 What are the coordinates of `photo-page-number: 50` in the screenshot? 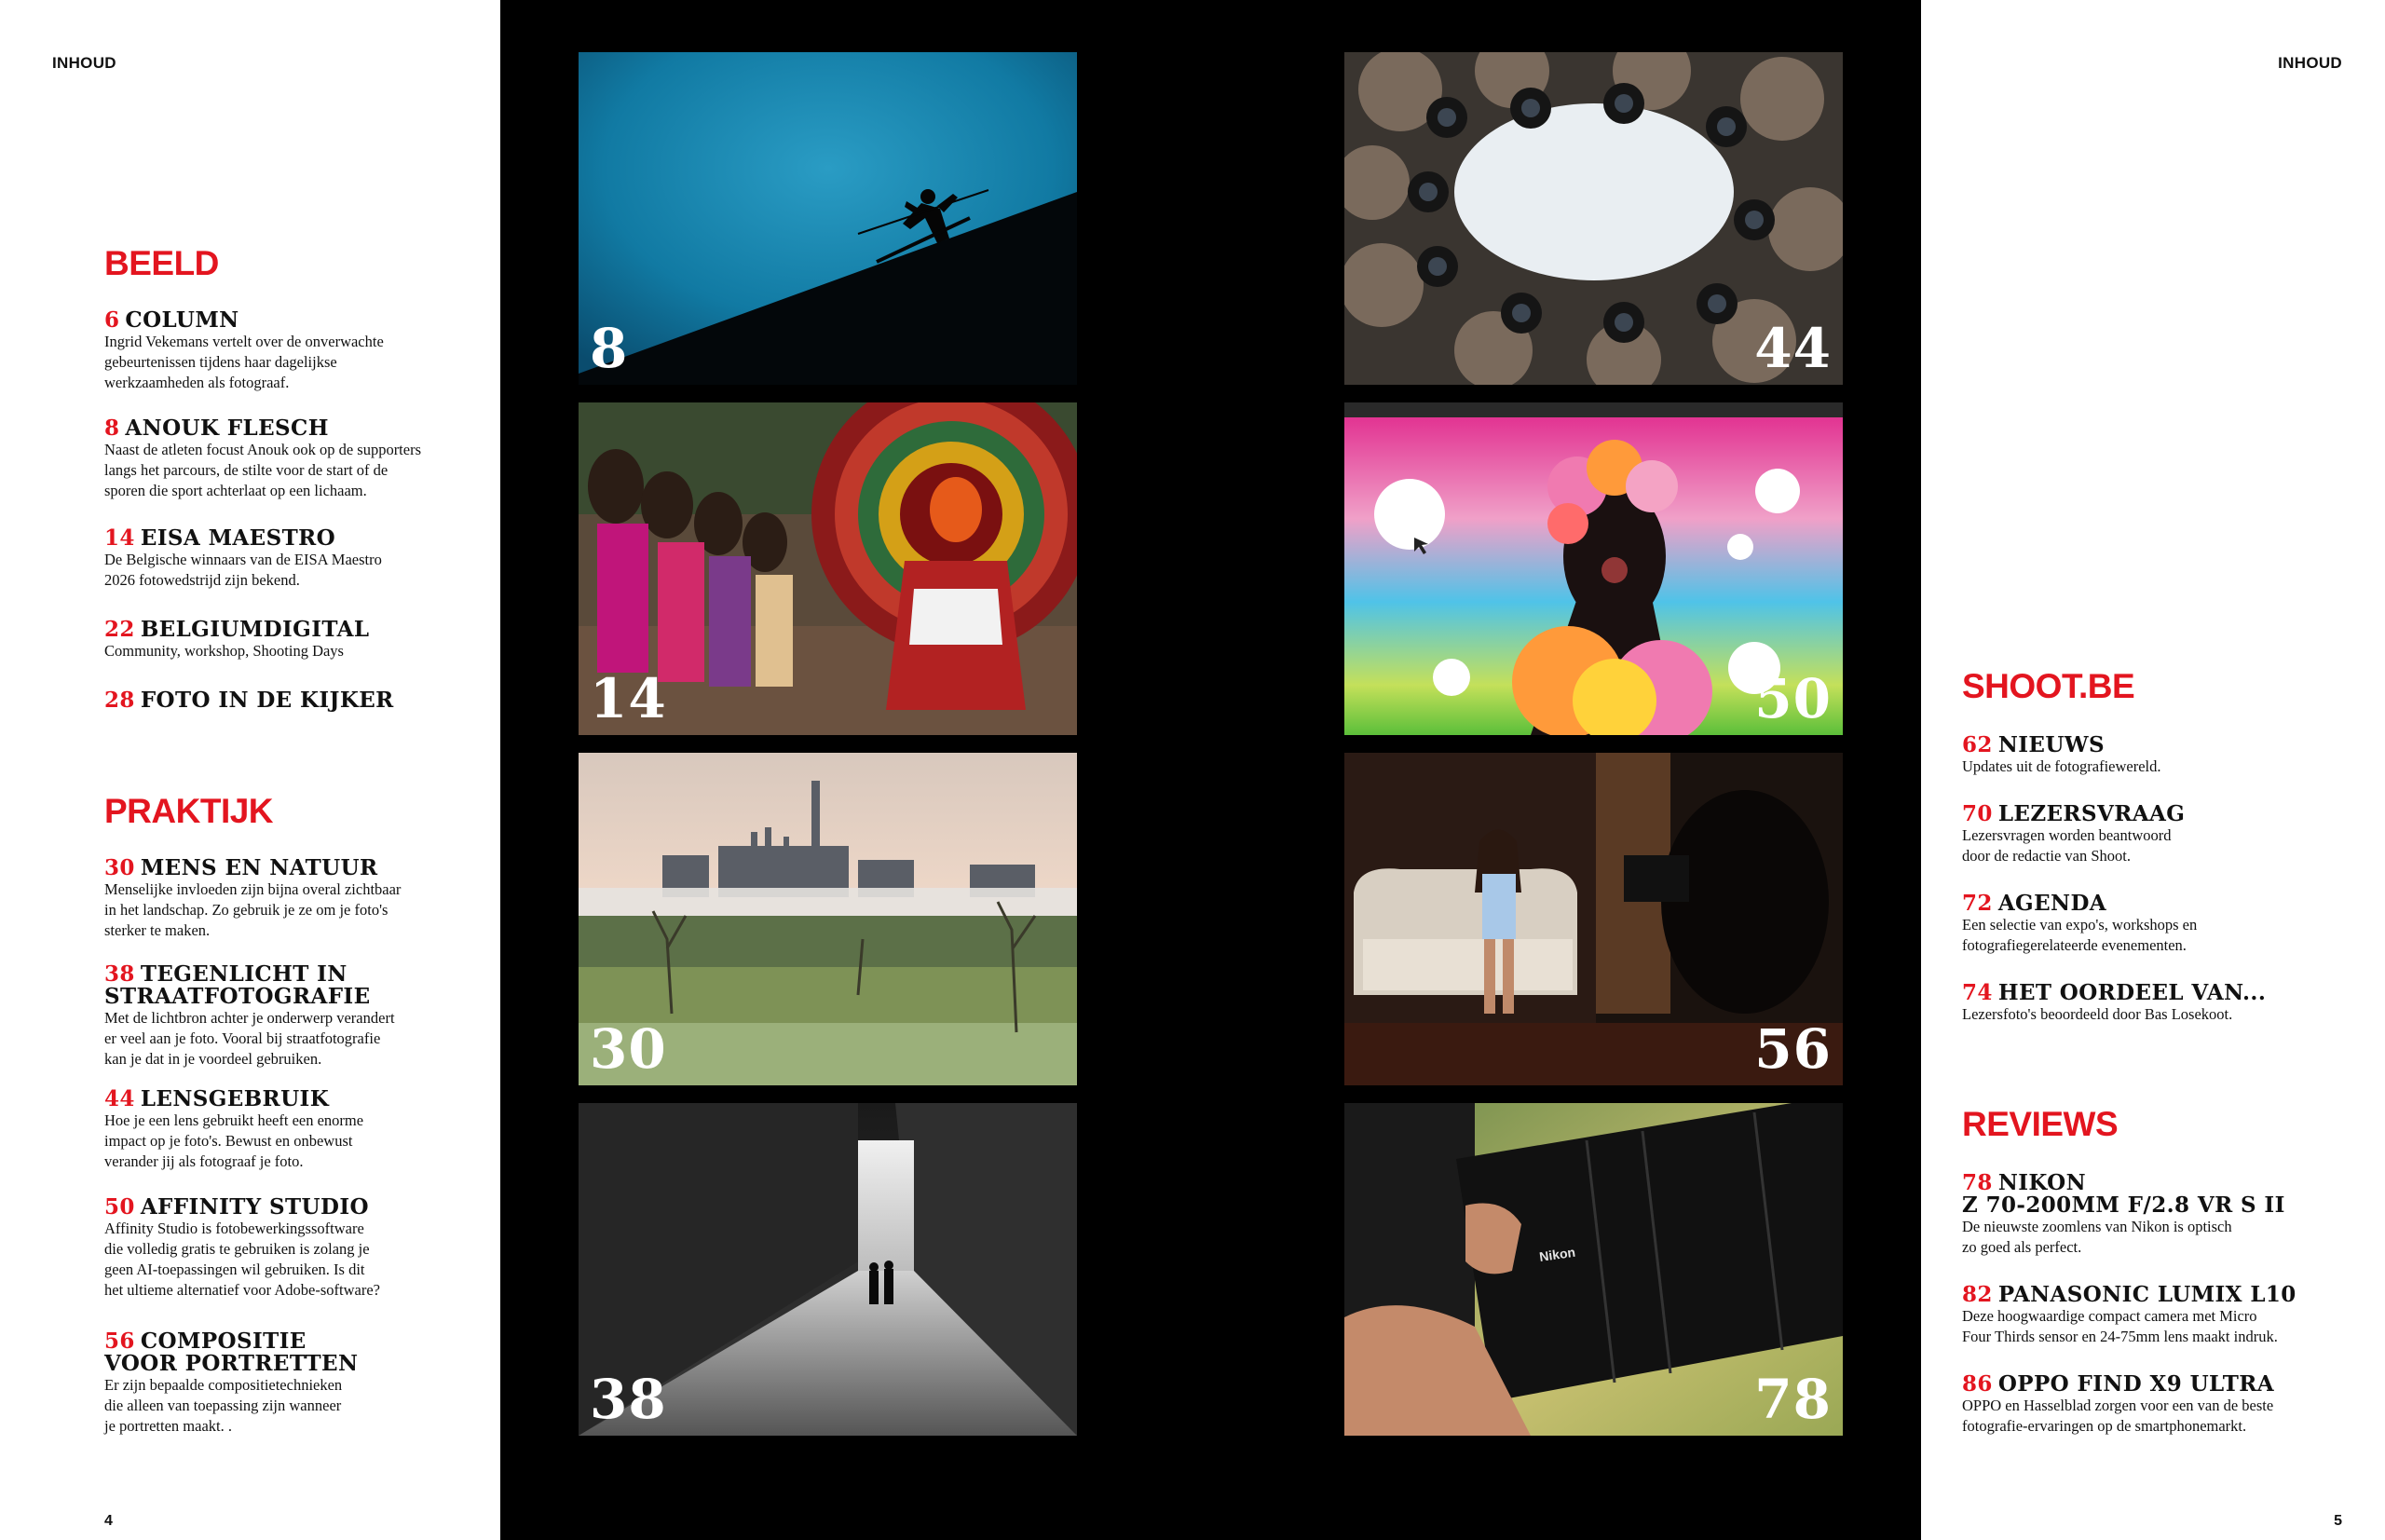 It's located at (1793, 698).